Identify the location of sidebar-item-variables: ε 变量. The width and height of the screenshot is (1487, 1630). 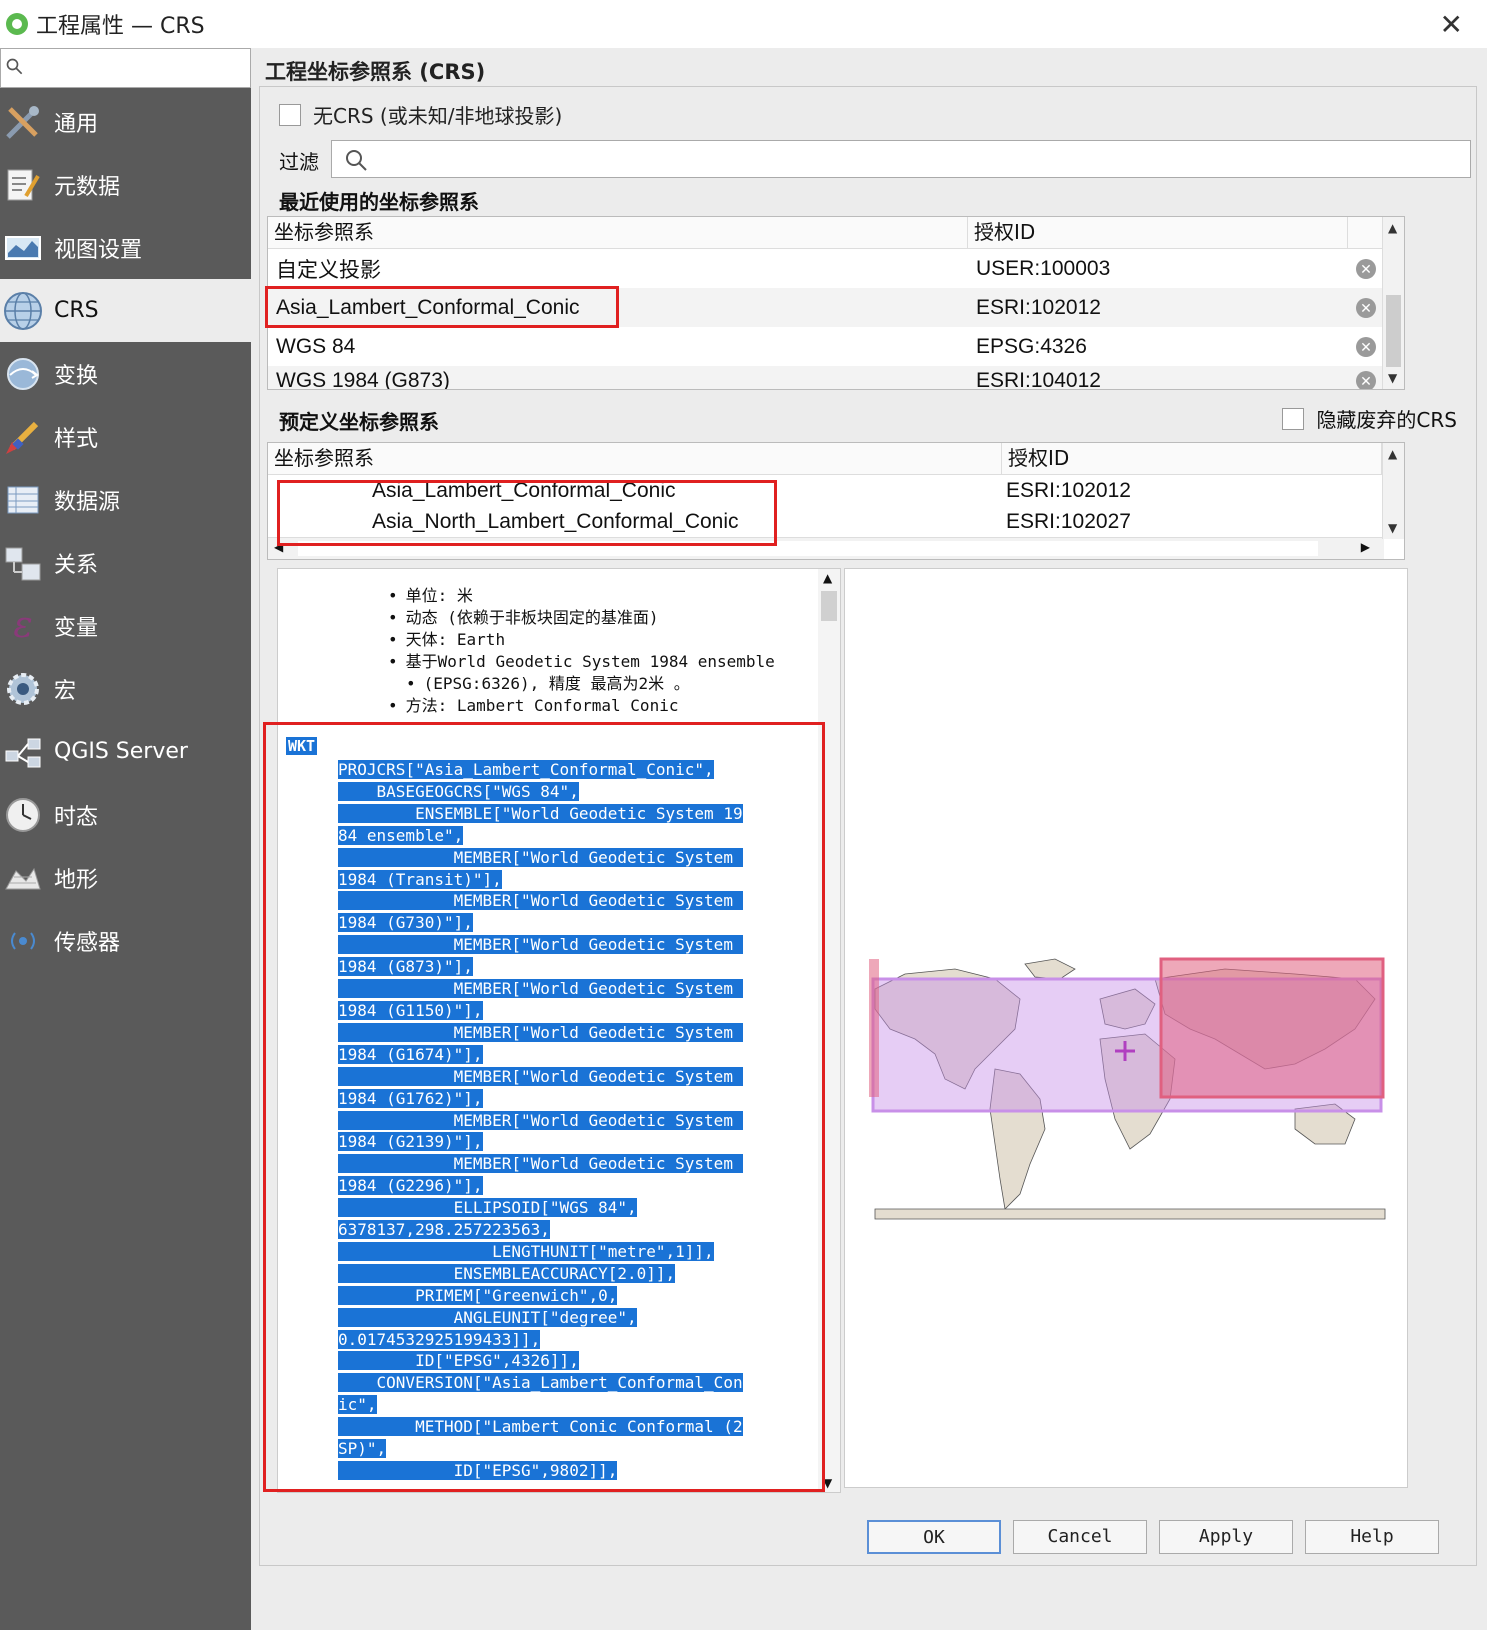
(125, 625).